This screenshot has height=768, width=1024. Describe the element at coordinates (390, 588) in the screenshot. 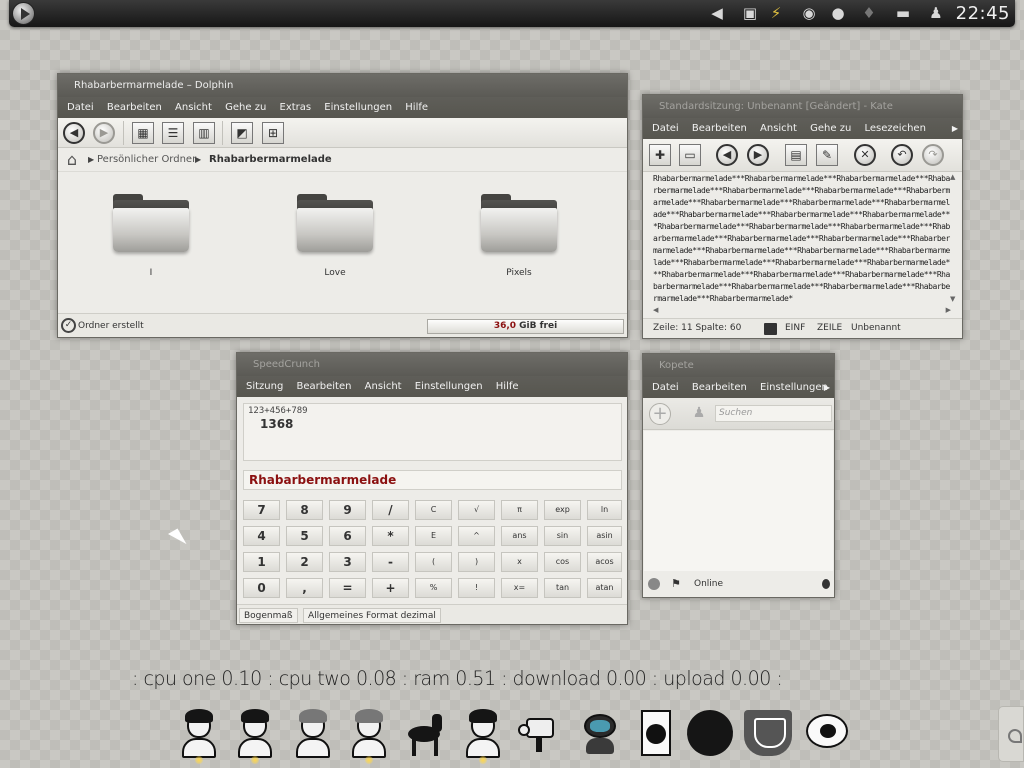

I see `calc-key: +` at that location.